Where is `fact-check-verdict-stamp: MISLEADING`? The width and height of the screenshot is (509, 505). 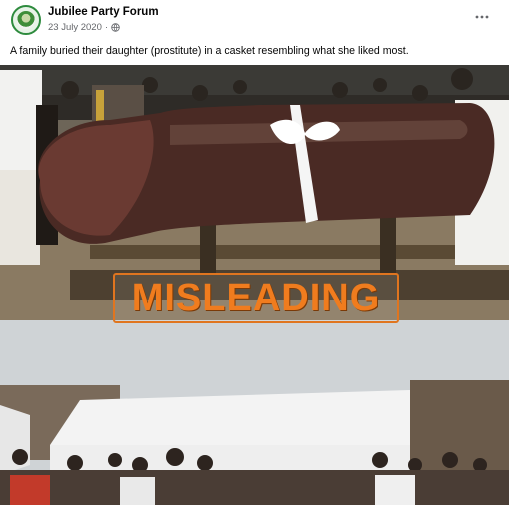
fact-check-verdict-stamp: MISLEADING is located at coordinates (256, 298).